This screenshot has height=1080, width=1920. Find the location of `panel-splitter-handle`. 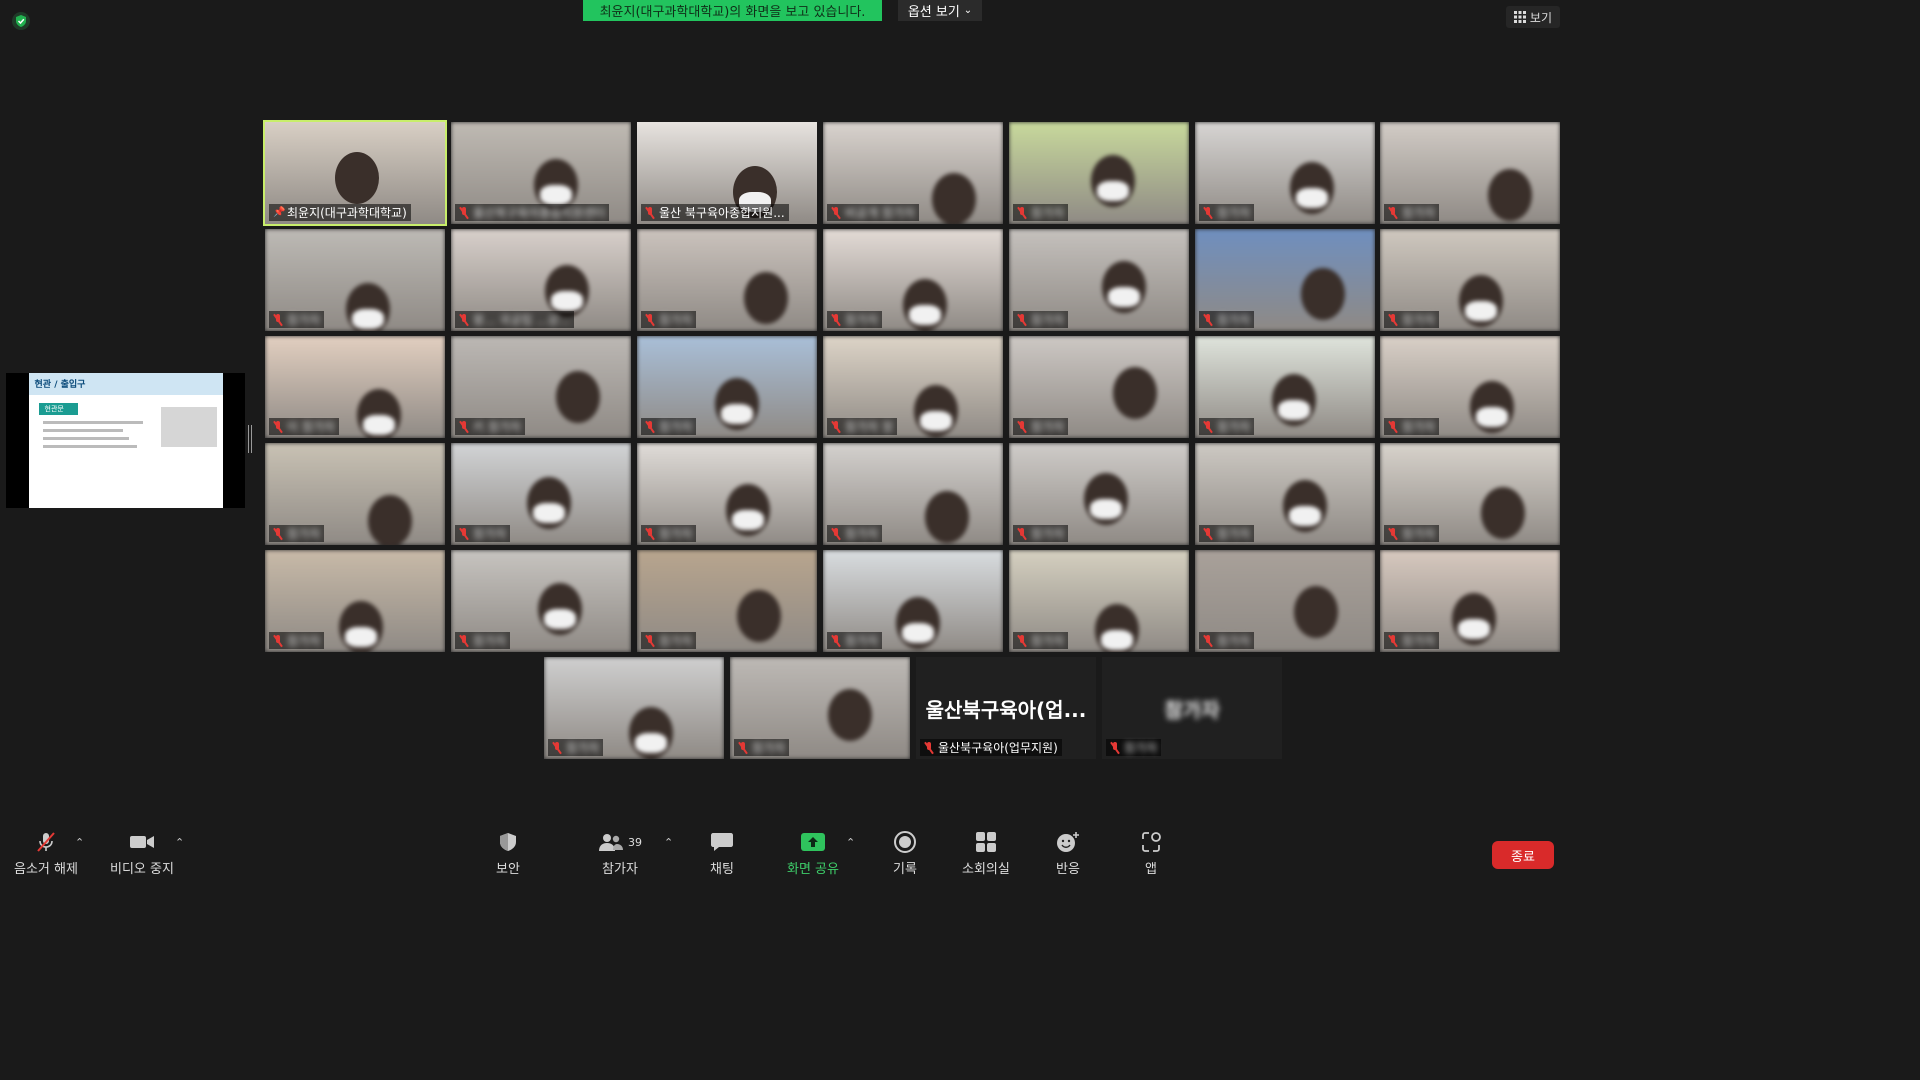

panel-splitter-handle is located at coordinates (250, 439).